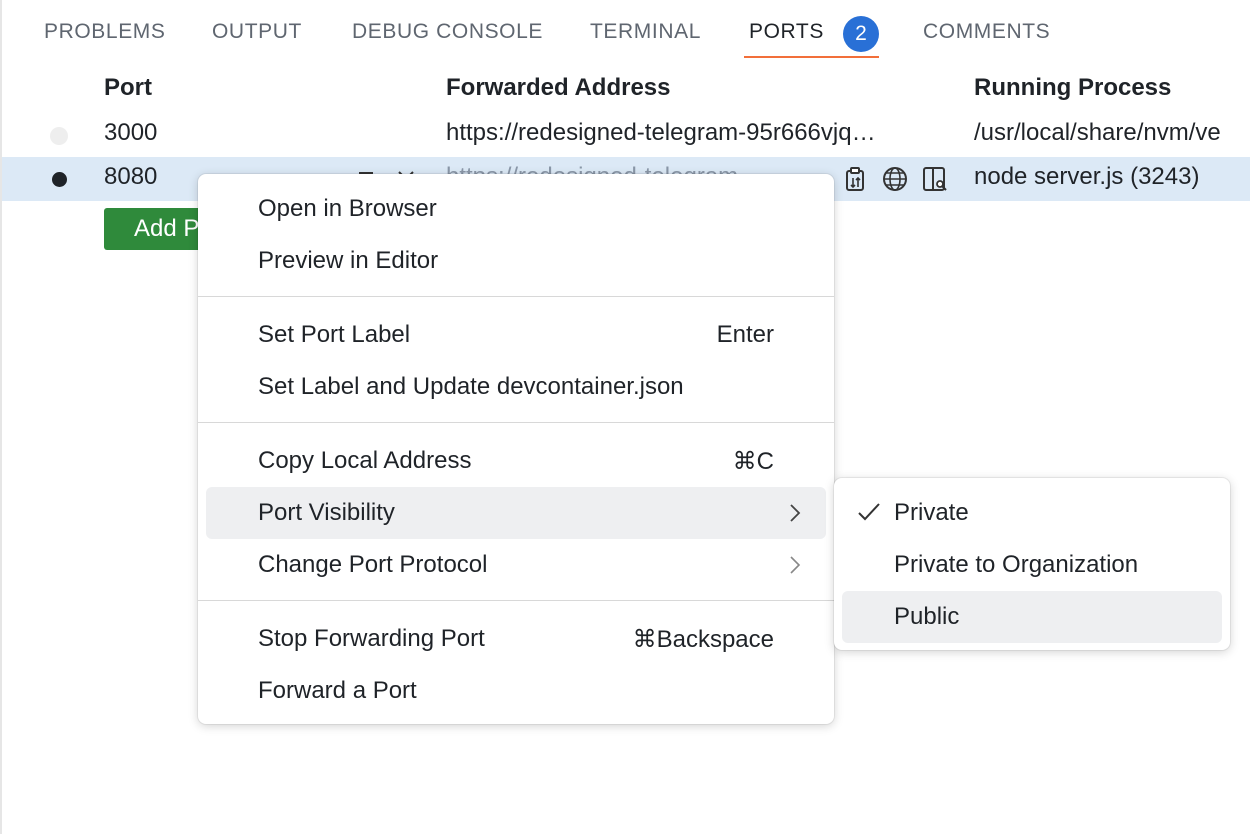 The image size is (1250, 834). What do you see at coordinates (931, 512) in the screenshot?
I see `submenu-item-label: Private` at bounding box center [931, 512].